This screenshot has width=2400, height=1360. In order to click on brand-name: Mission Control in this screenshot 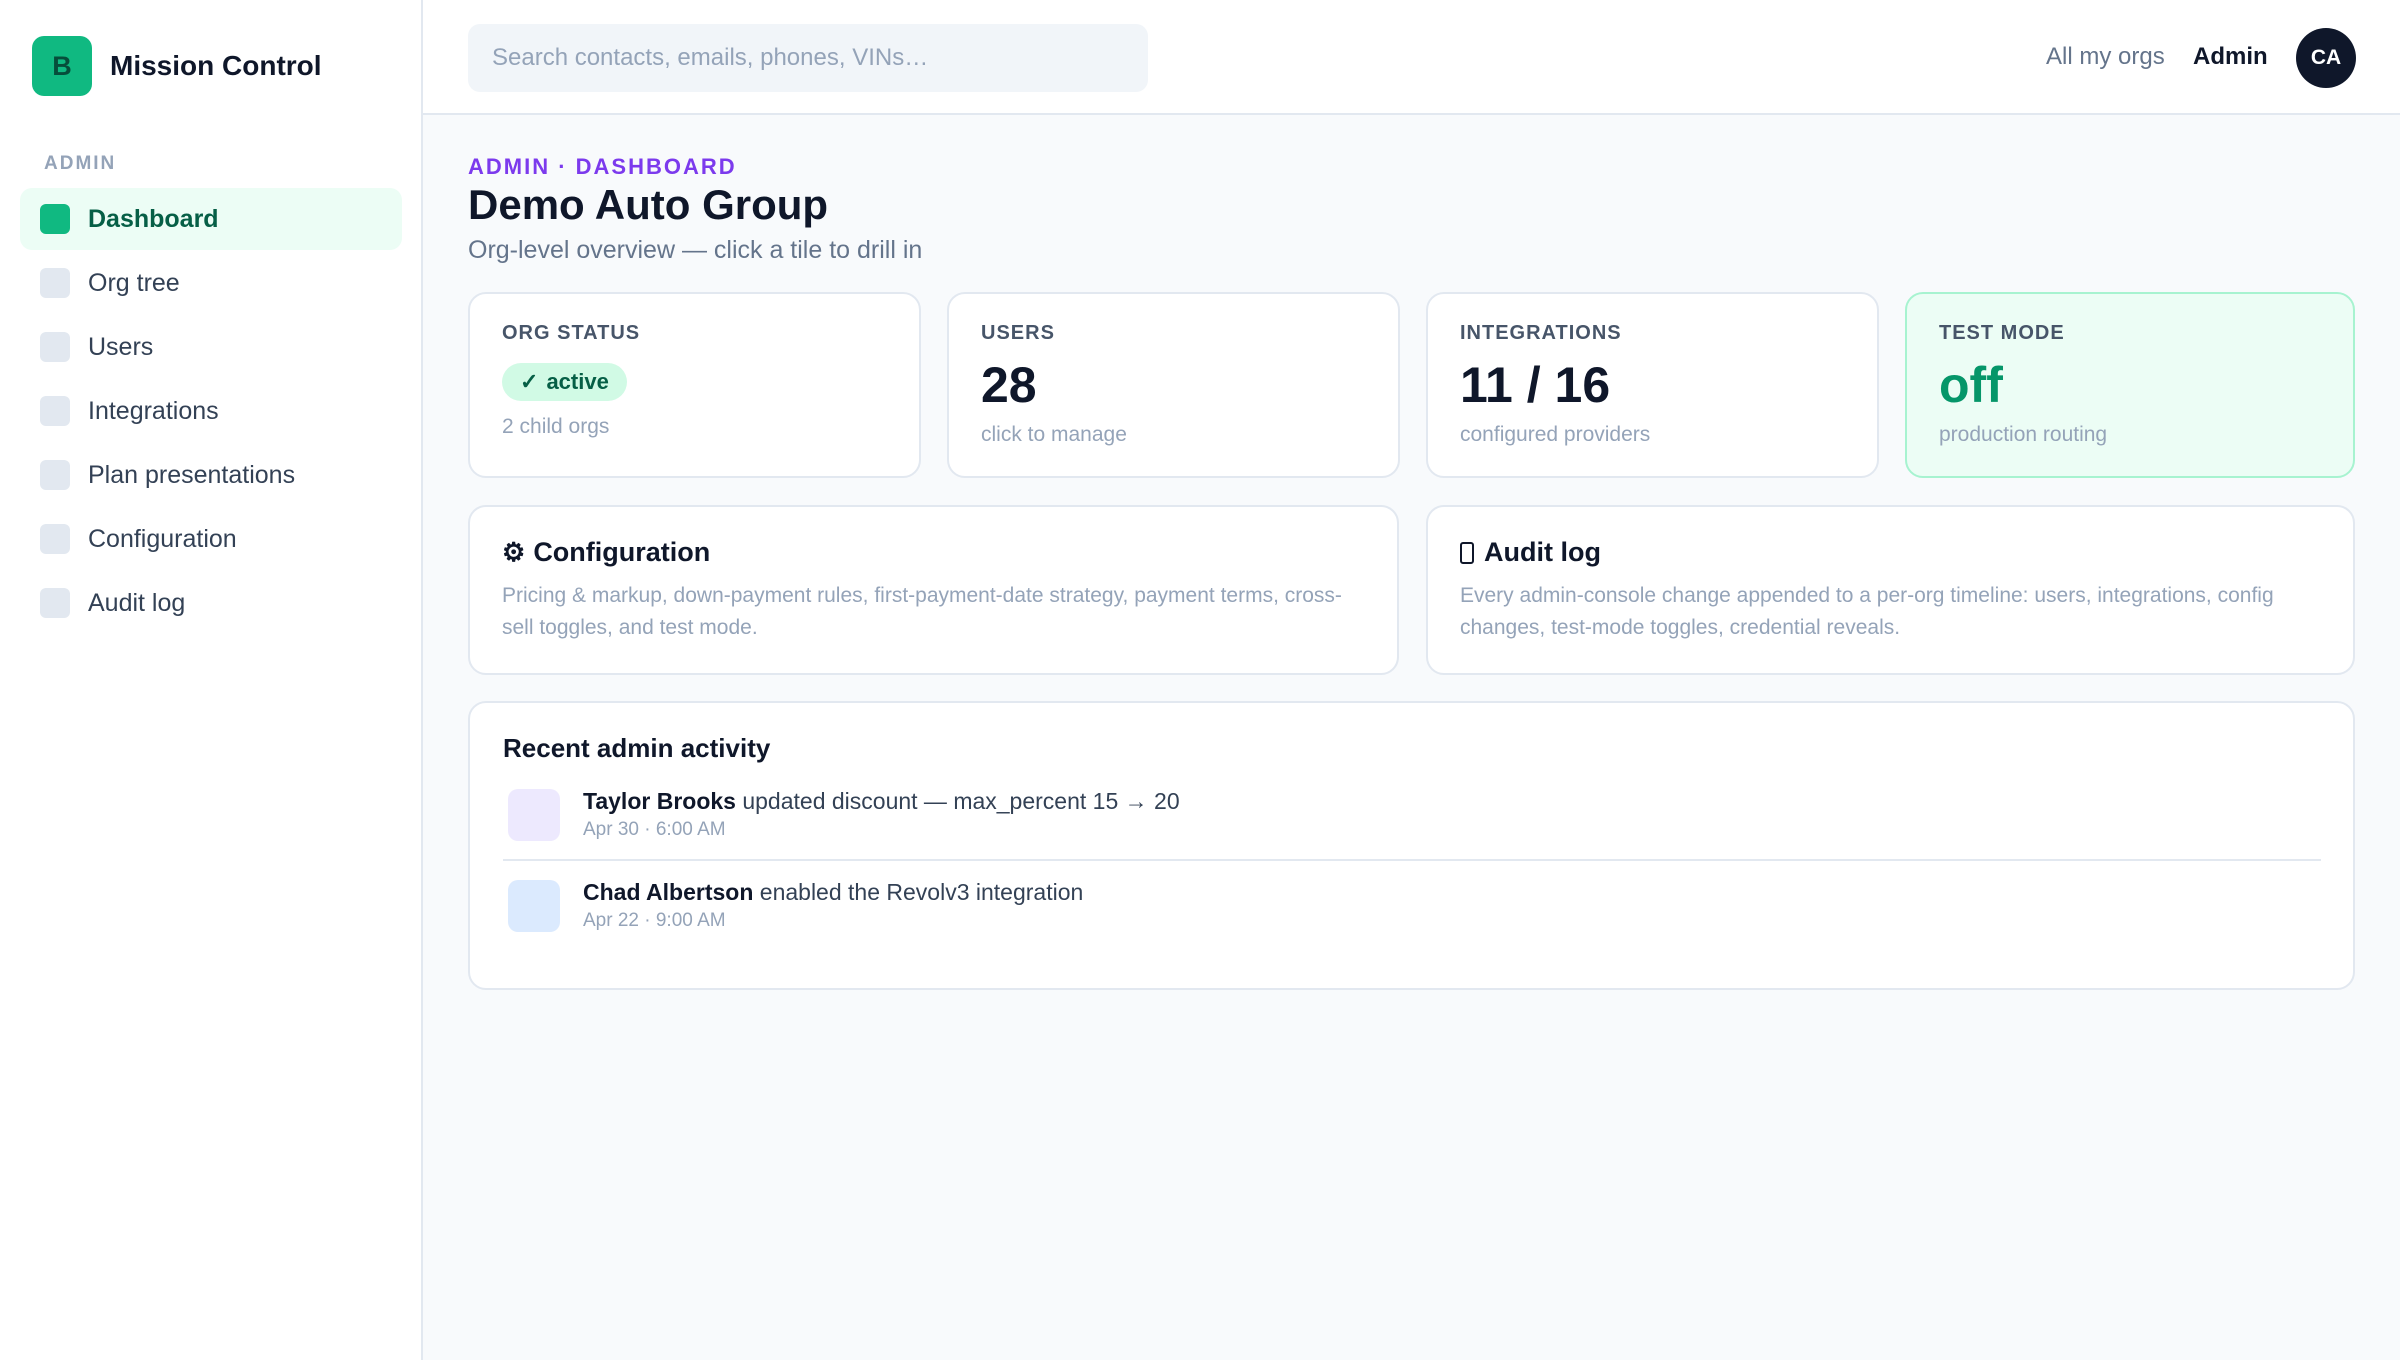, I will do `click(216, 65)`.